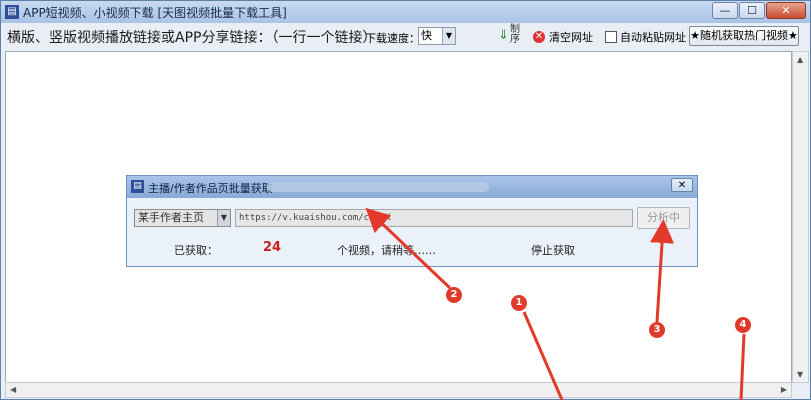 This screenshot has width=811, height=400. I want to click on dialog-title-bar: ▤ 主播/作者作品页批量获取 ✕, so click(412, 187).